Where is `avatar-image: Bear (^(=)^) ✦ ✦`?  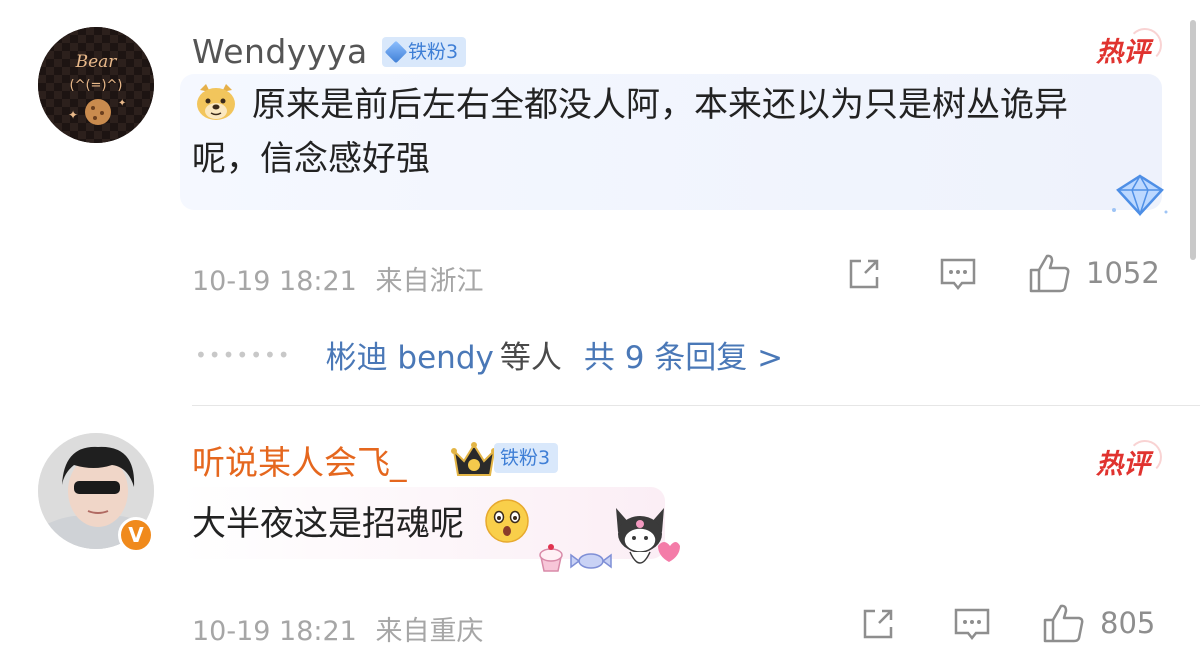 avatar-image: Bear (^(=)^) ✦ ✦ is located at coordinates (96, 85).